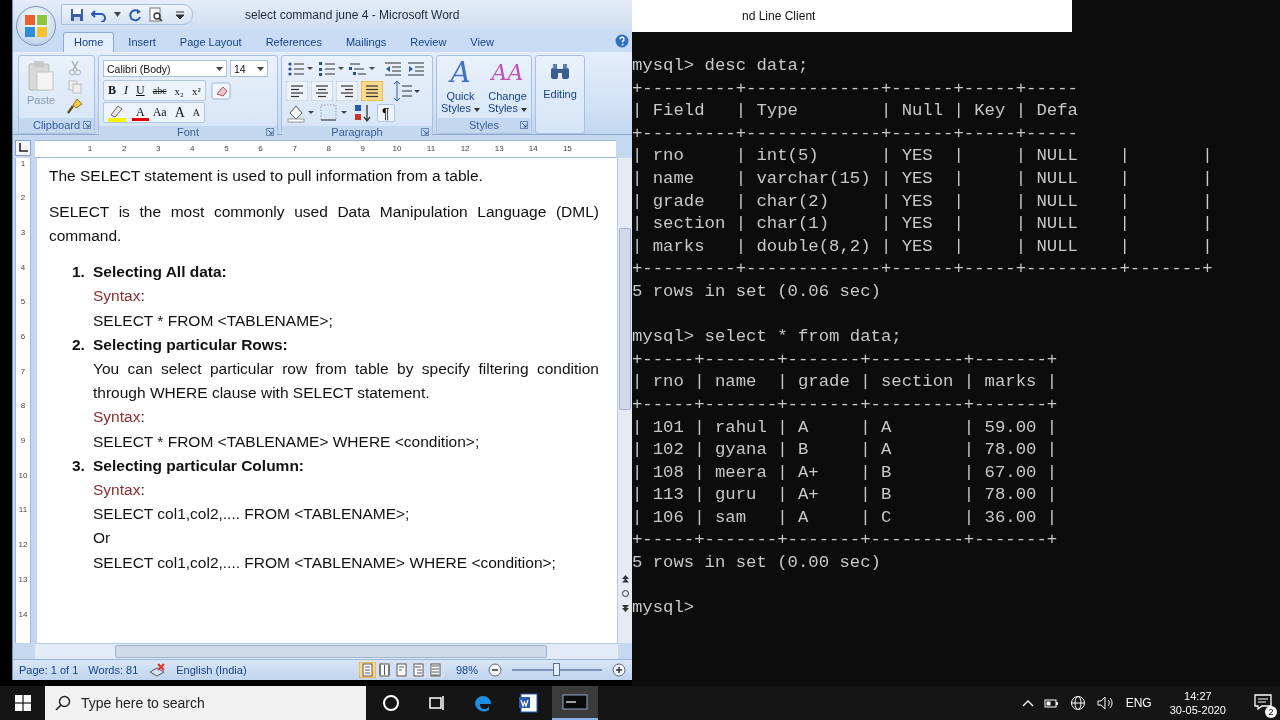 The height and width of the screenshot is (720, 1280). I want to click on battery-icon, so click(1051, 703).